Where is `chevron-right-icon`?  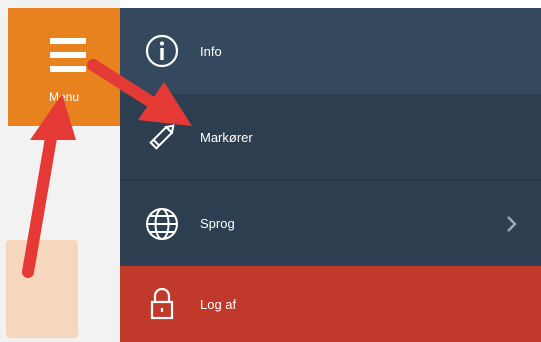 chevron-right-icon is located at coordinates (512, 223).